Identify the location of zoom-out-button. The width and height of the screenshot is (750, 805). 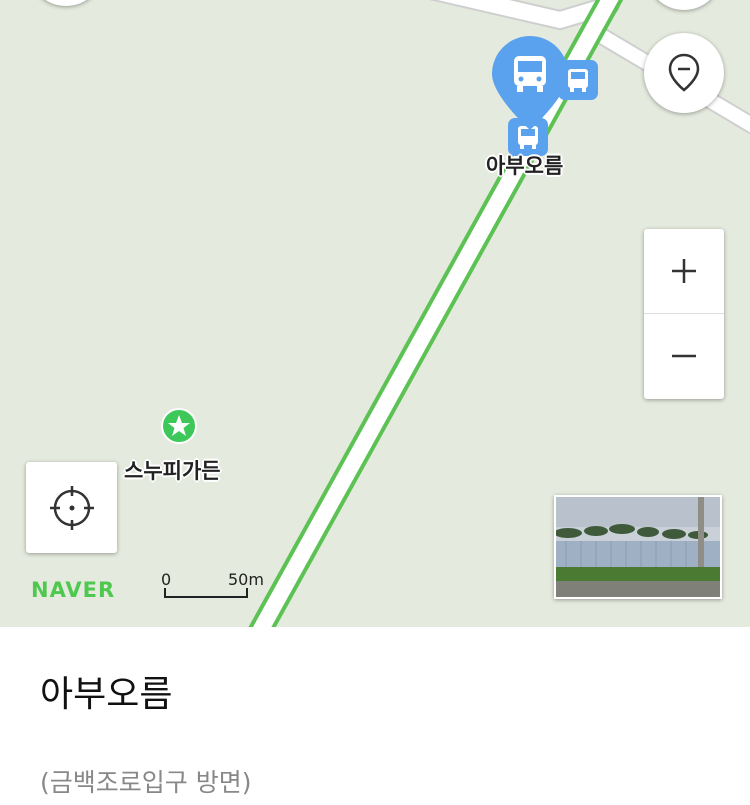
(684, 356).